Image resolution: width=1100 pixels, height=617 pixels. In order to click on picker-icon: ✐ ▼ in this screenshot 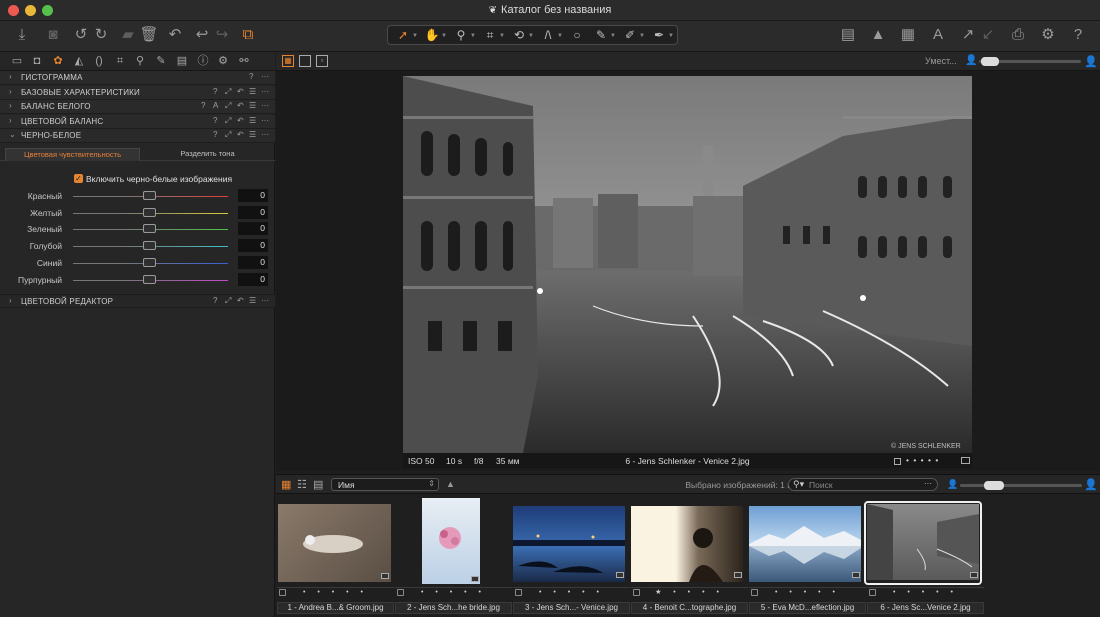, I will do `click(632, 35)`.